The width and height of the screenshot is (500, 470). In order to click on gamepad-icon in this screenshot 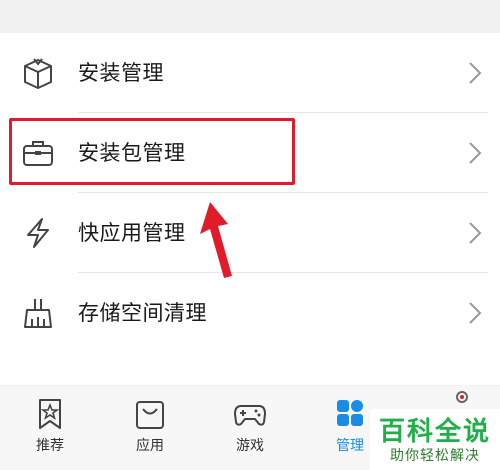, I will do `click(250, 415)`.